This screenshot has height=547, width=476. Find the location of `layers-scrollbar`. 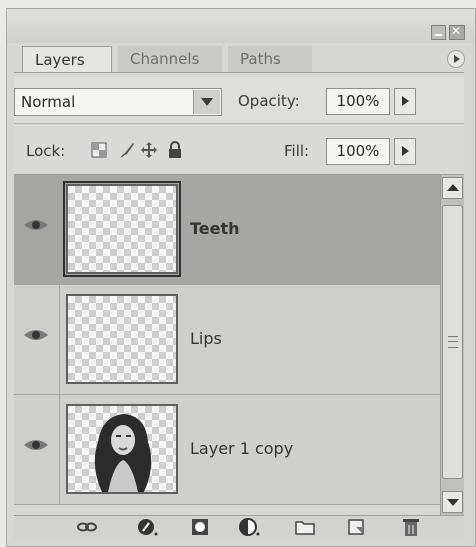

layers-scrollbar is located at coordinates (452, 345).